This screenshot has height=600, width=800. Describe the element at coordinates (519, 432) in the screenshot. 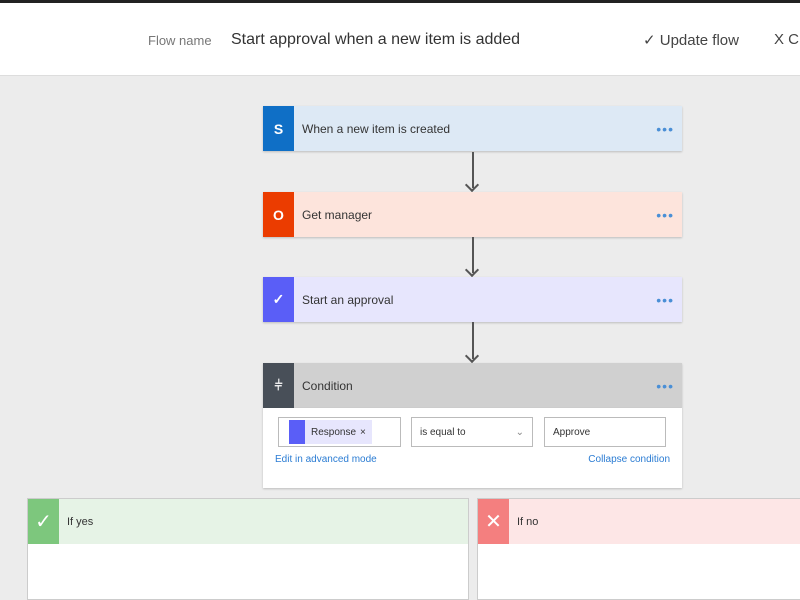

I see `chevron-down-icon: ⌄` at that location.